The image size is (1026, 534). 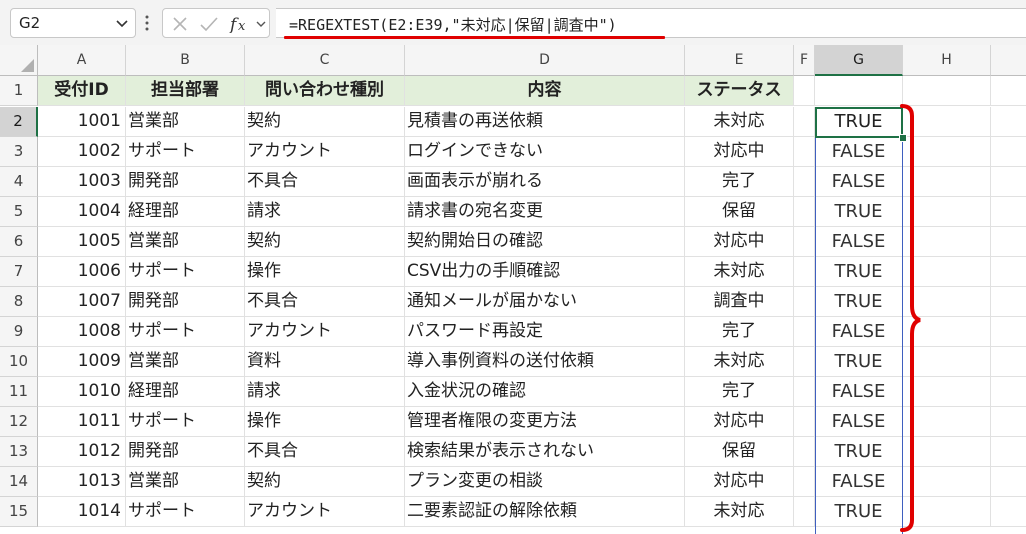 I want to click on cell-content: パスワード再設定, so click(x=545, y=332).